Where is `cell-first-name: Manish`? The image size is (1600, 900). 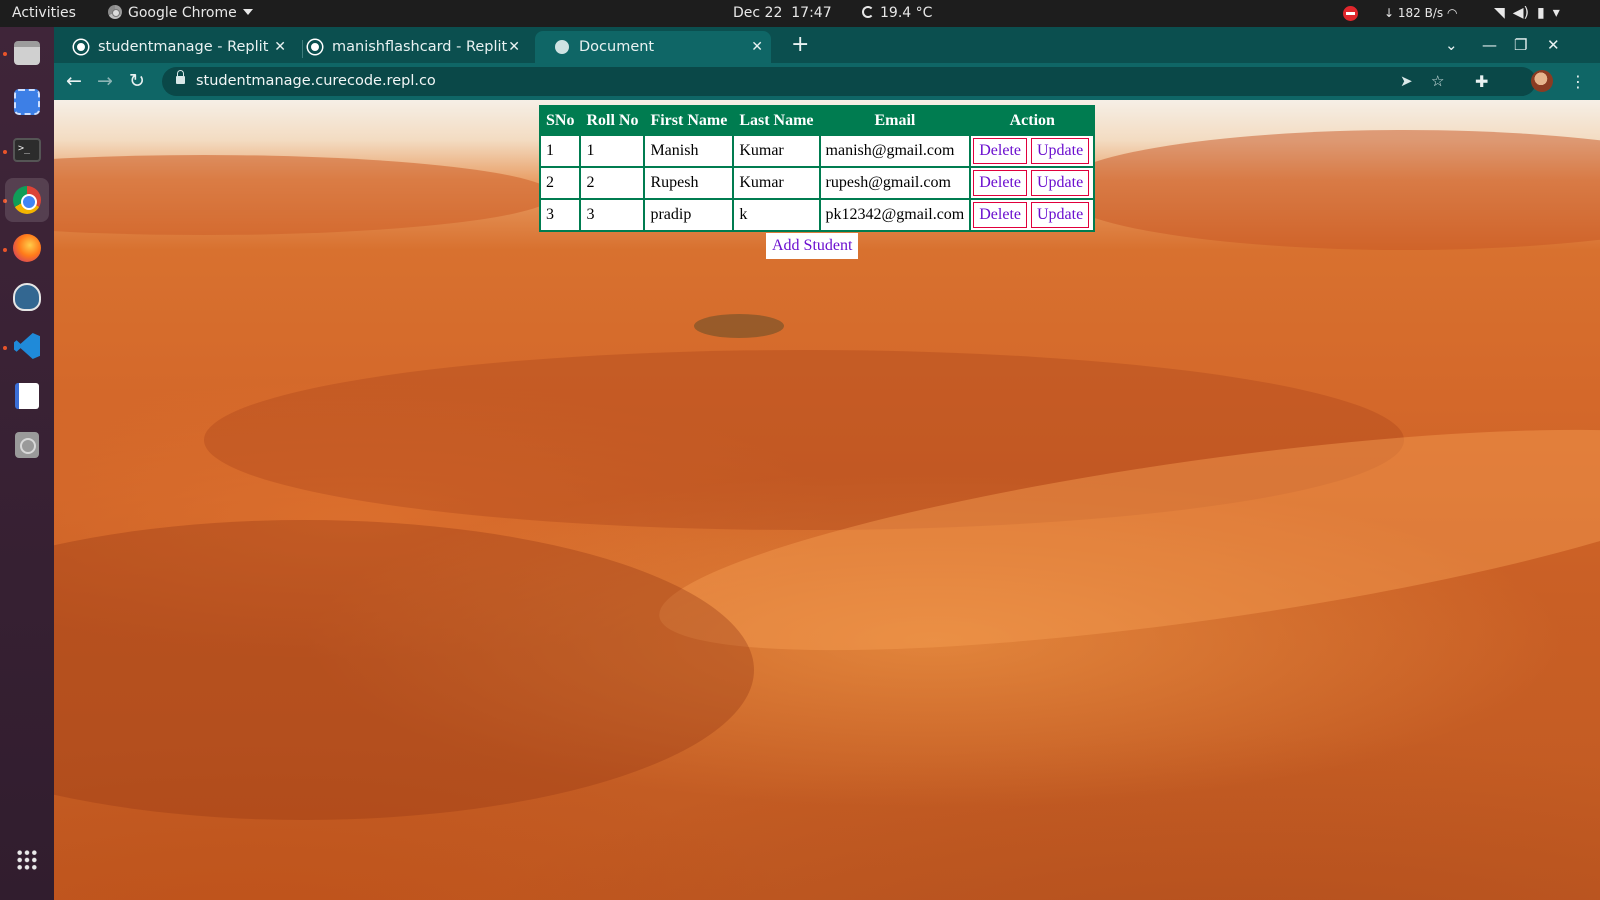
cell-first-name: Manish is located at coordinates (689, 151).